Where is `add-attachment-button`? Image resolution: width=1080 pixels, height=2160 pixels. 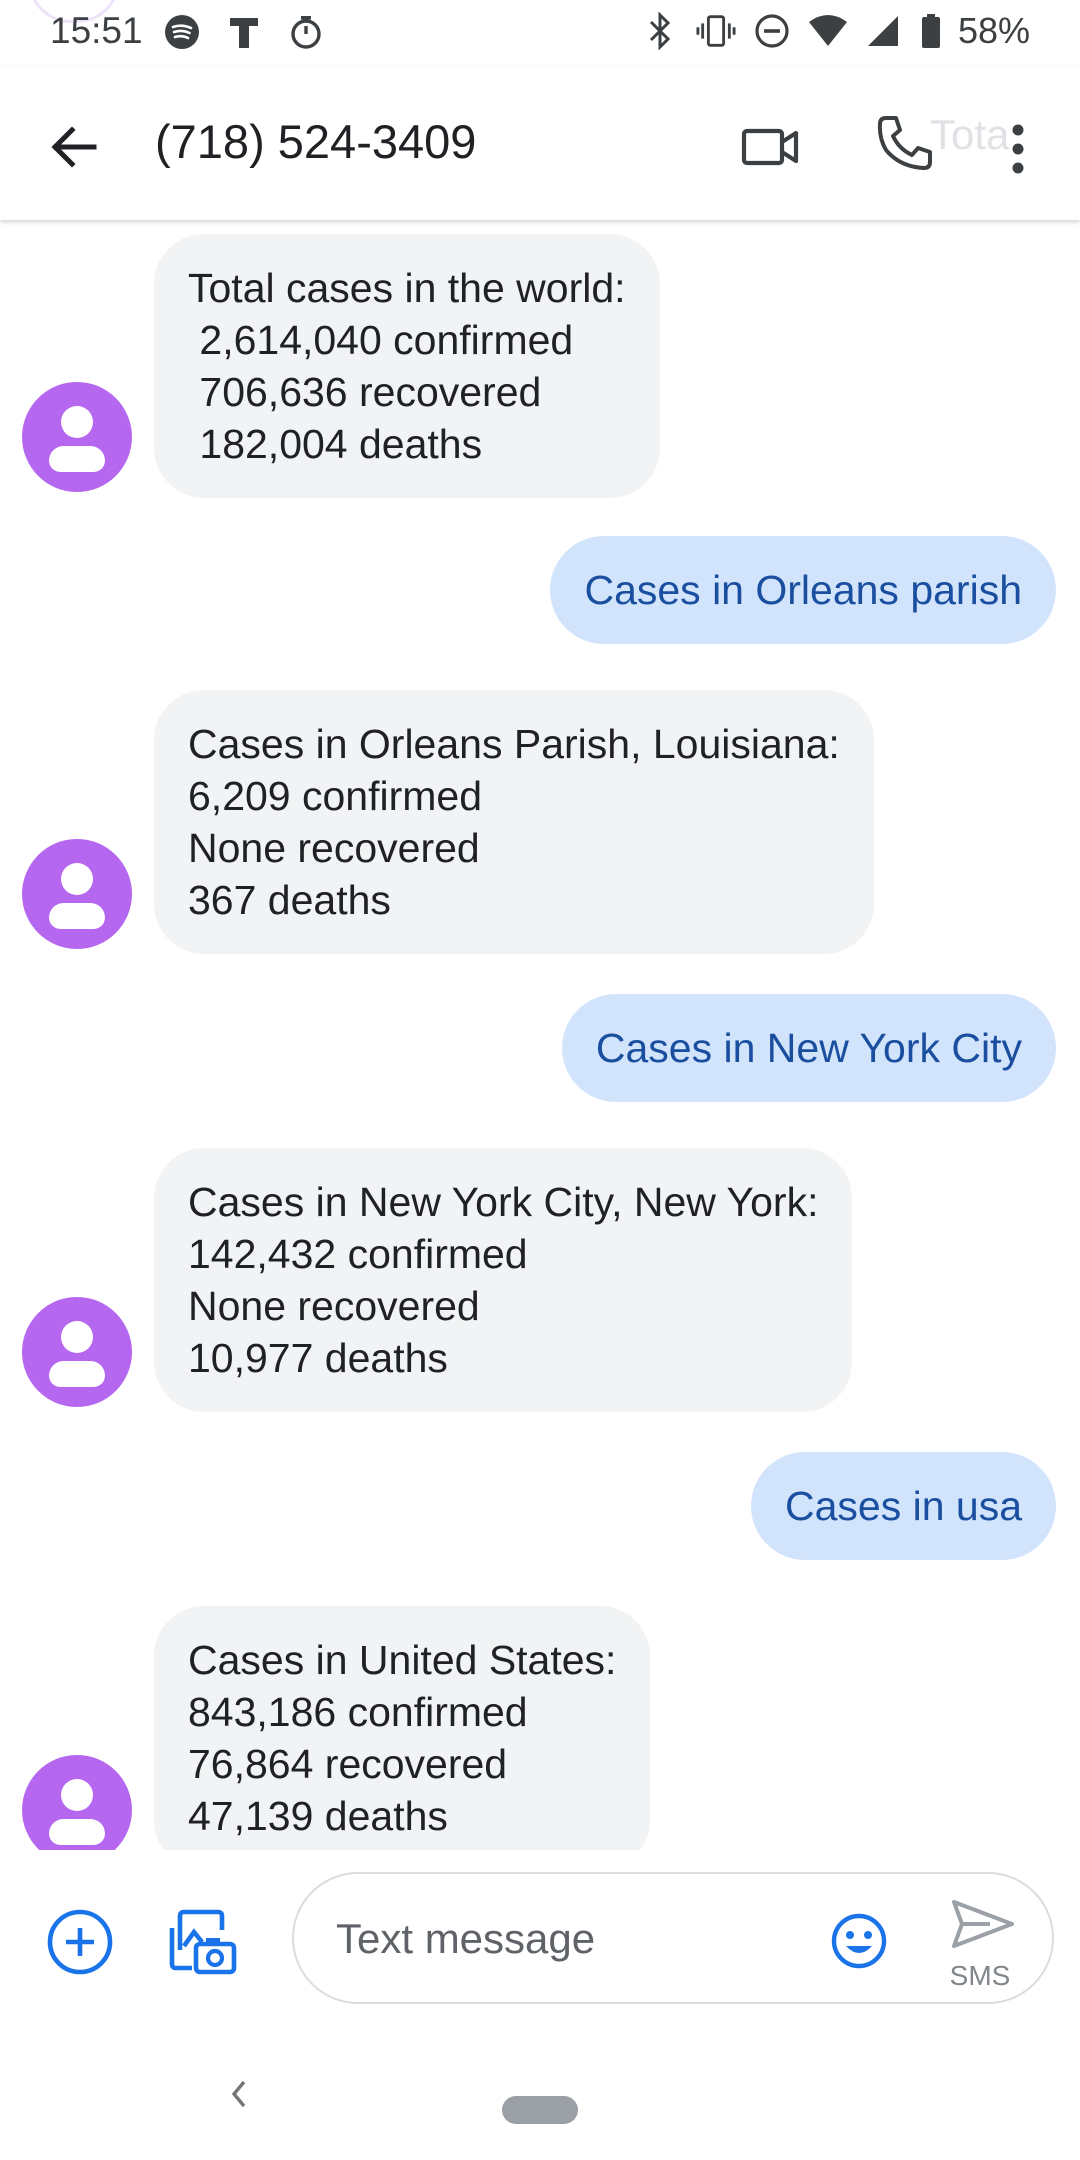
add-attachment-button is located at coordinates (80, 1942).